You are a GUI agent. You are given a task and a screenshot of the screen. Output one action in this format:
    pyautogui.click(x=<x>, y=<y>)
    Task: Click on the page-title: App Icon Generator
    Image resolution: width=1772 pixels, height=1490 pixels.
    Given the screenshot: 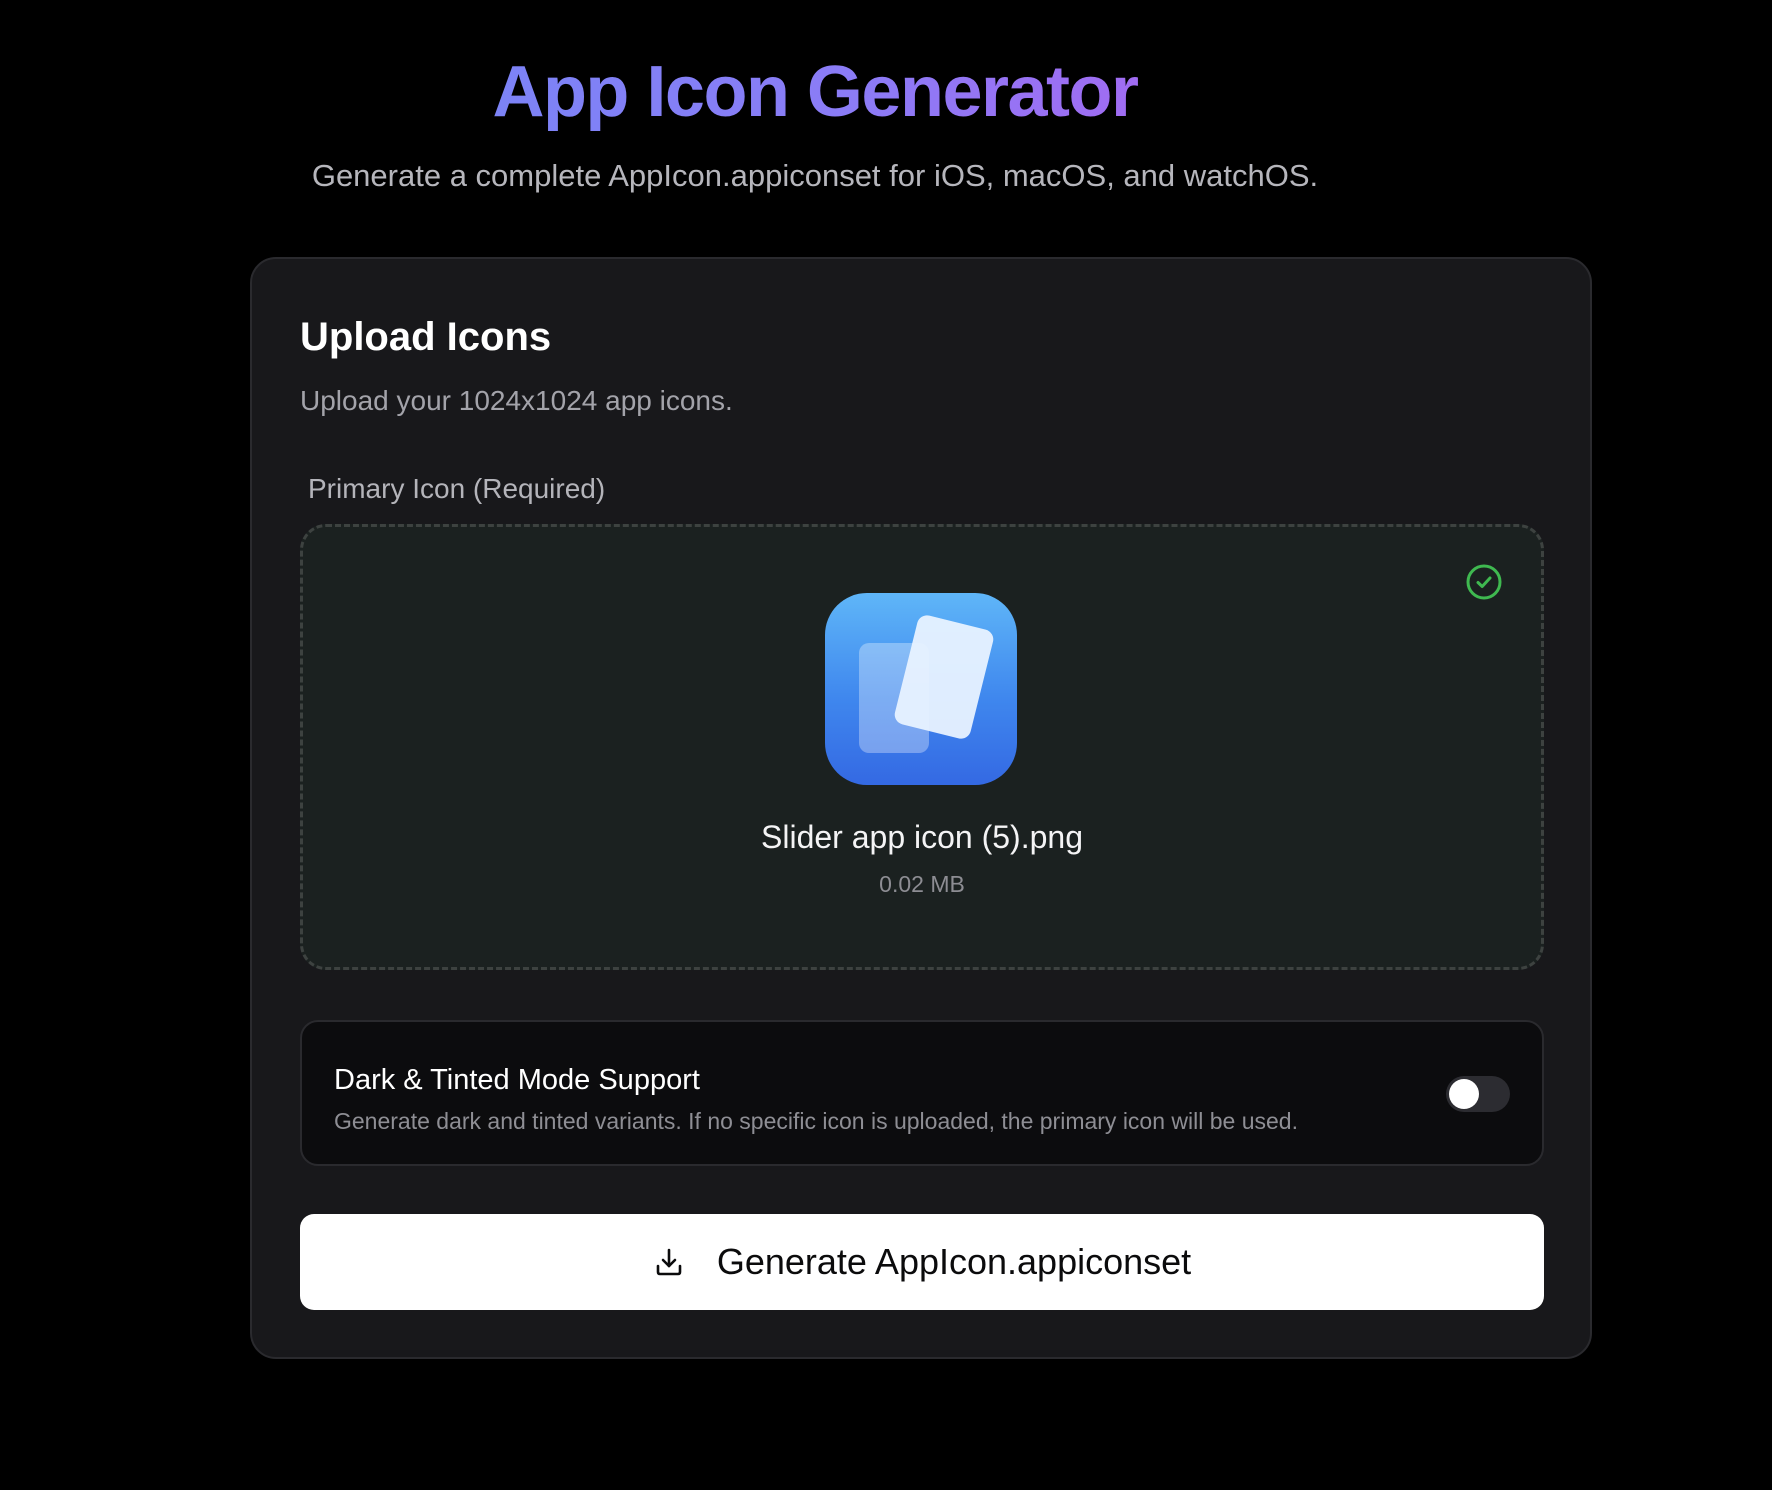 What is the action you would take?
    pyautogui.click(x=815, y=92)
    